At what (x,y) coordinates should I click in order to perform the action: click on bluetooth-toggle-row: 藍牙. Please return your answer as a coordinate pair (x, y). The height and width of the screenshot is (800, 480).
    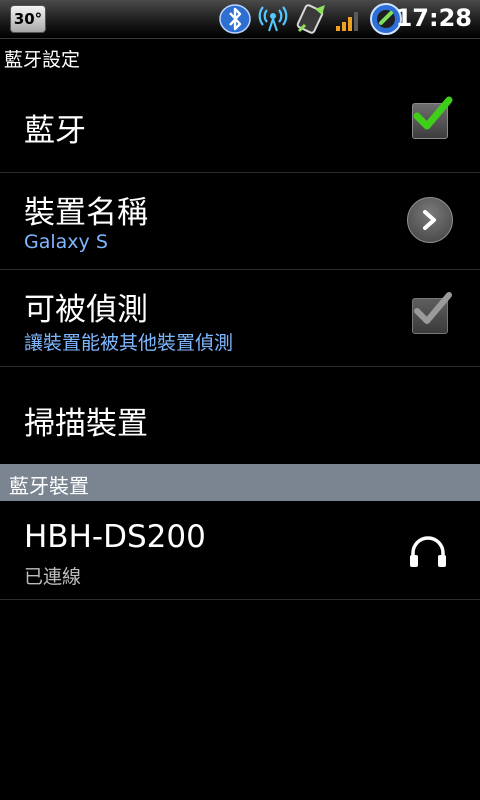
    Looking at the image, I should click on (240, 123).